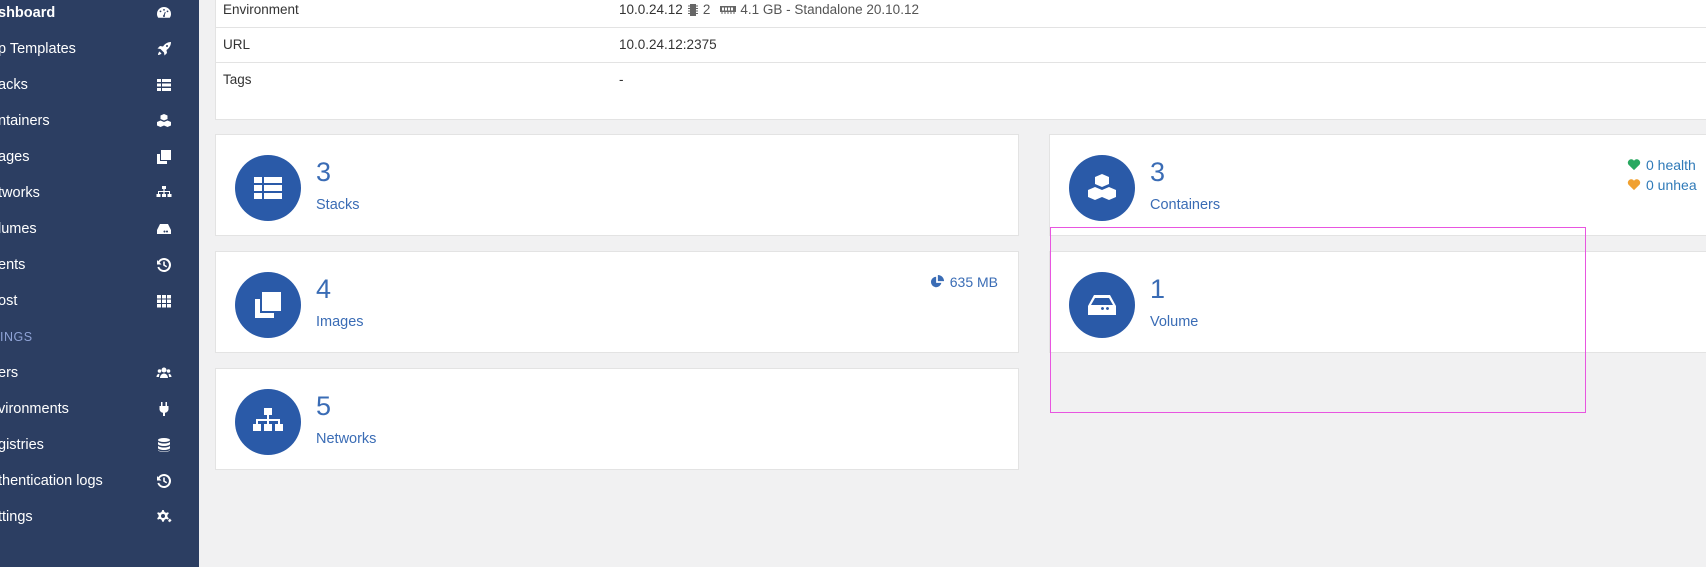  I want to click on healthy-count: 0 health, so click(1662, 165).